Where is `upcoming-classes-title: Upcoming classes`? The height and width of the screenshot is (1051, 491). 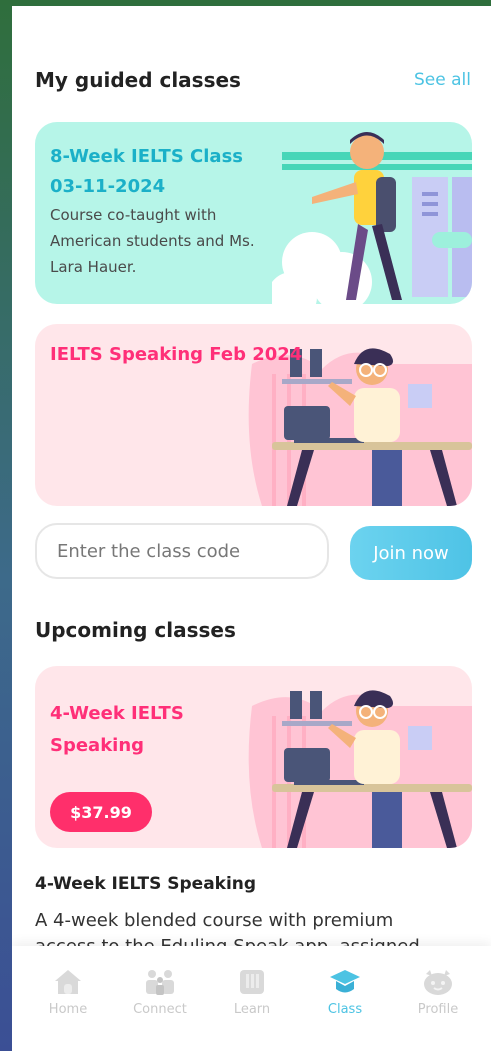 upcoming-classes-title: Upcoming classes is located at coordinates (135, 630).